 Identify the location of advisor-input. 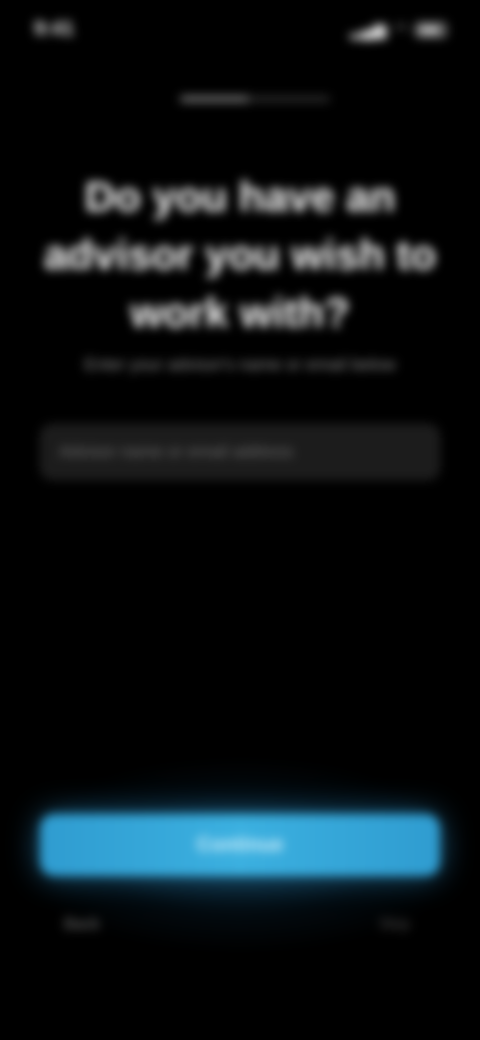
(240, 452).